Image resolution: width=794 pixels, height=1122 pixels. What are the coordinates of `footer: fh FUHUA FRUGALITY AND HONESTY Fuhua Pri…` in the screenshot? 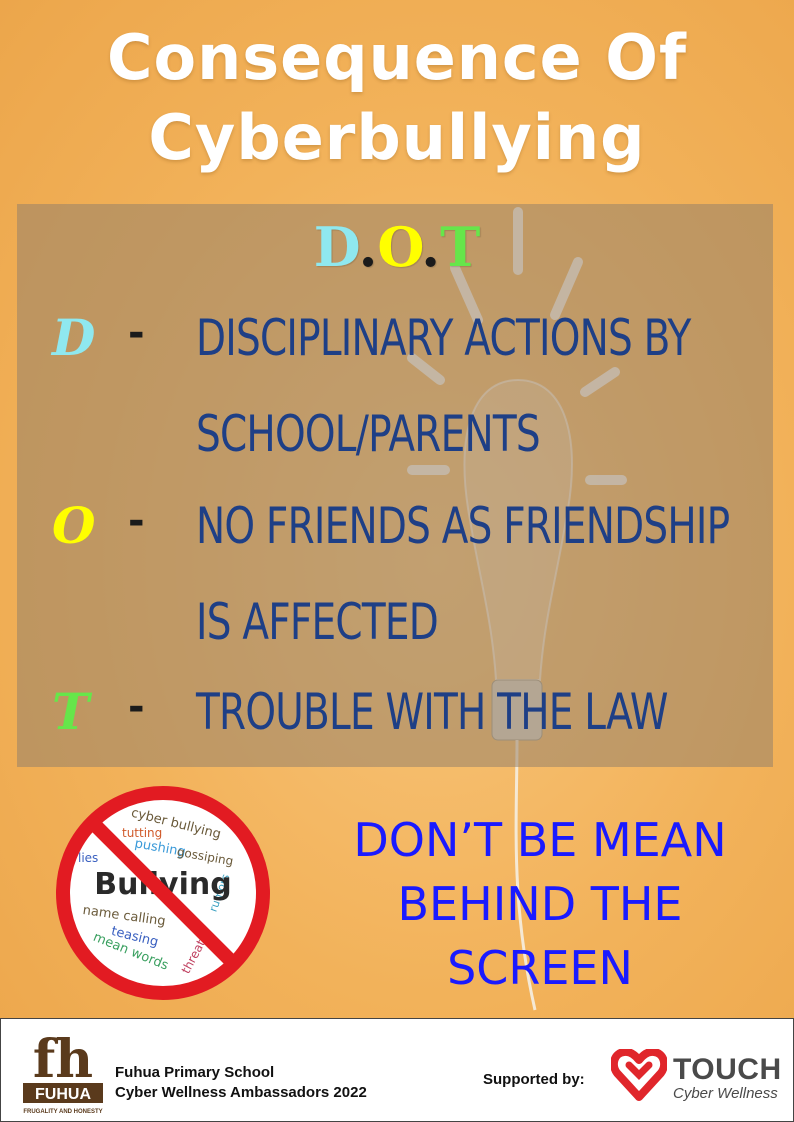 It's located at (397, 1070).